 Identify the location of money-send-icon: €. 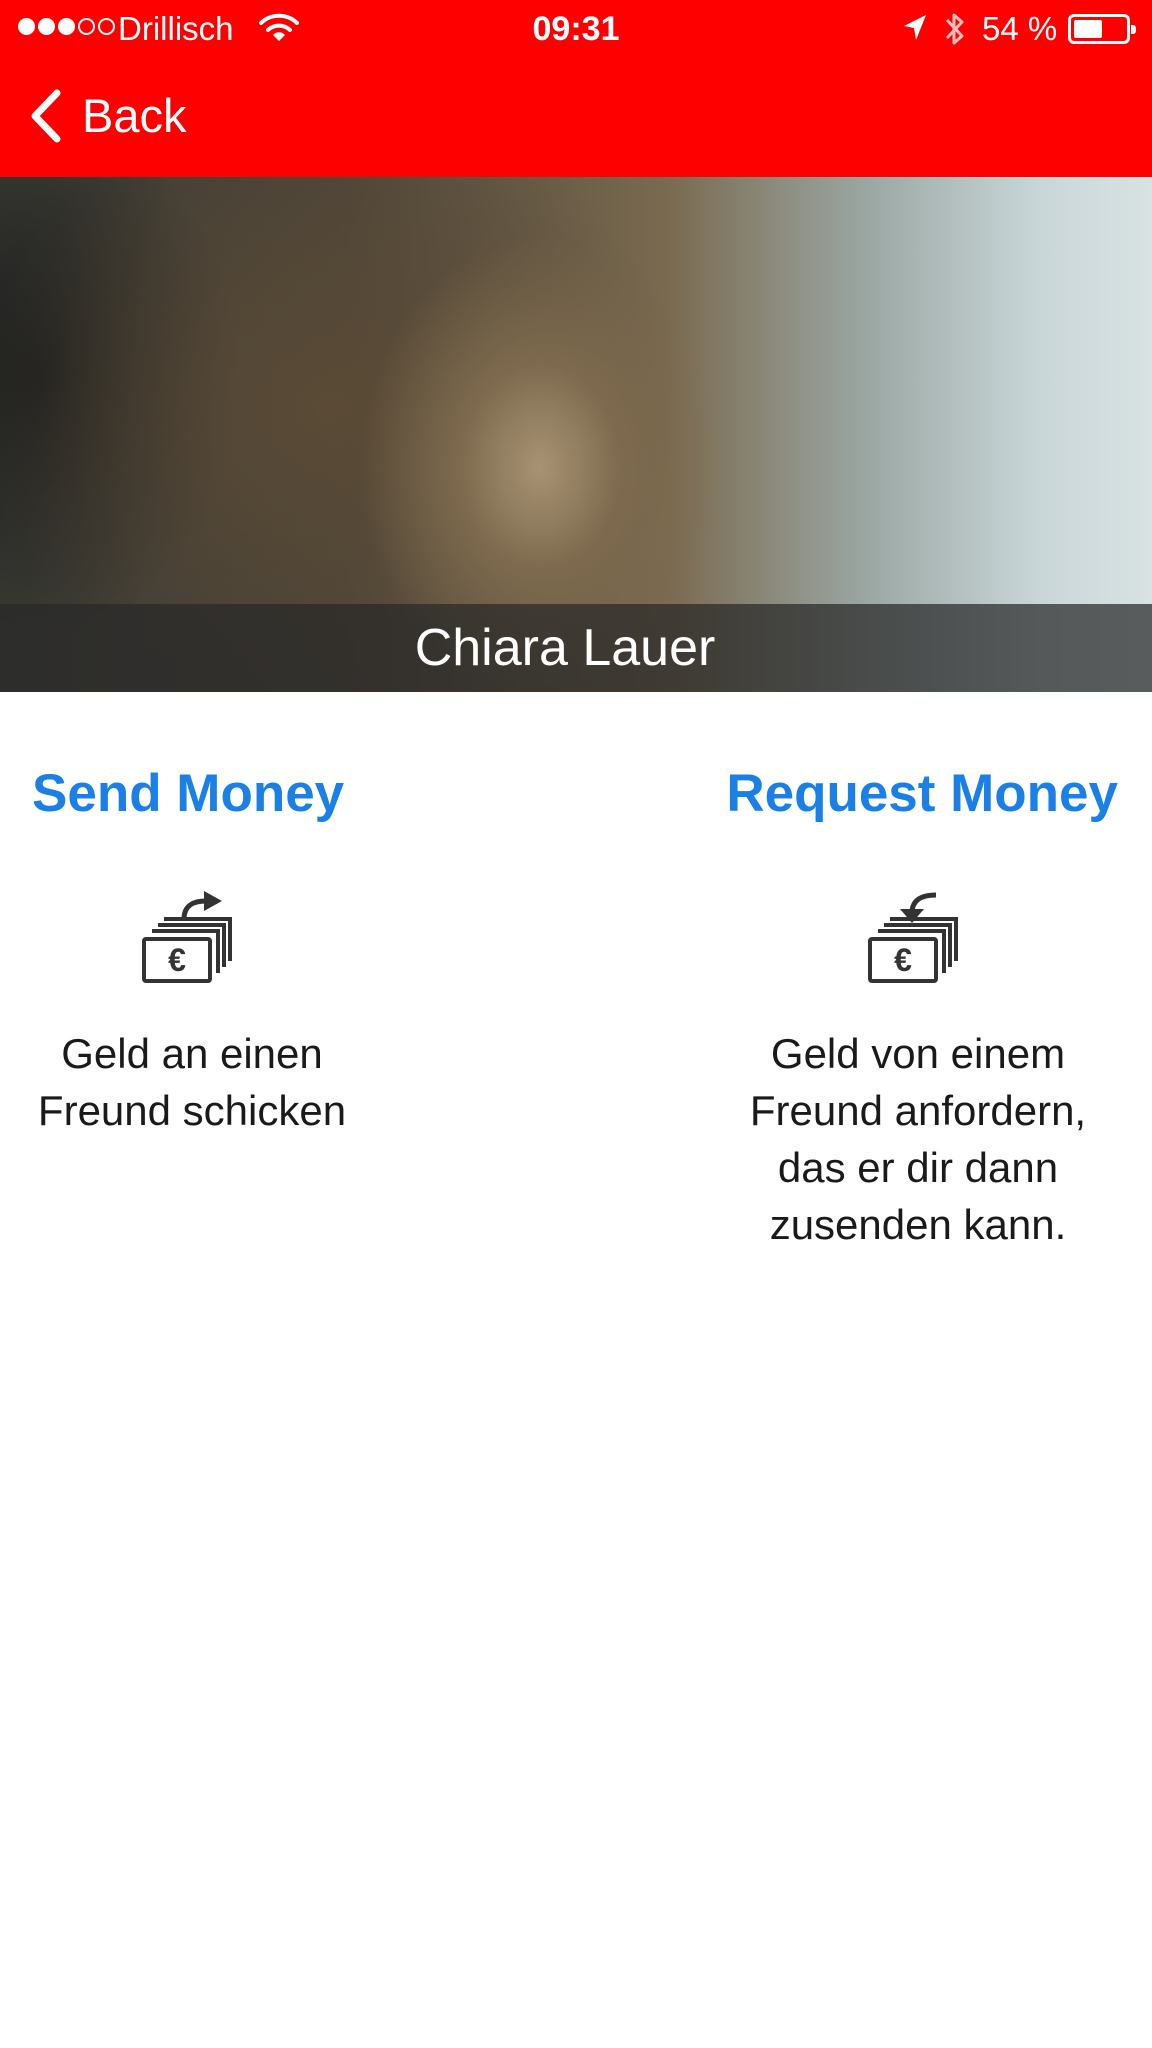
(192, 941).